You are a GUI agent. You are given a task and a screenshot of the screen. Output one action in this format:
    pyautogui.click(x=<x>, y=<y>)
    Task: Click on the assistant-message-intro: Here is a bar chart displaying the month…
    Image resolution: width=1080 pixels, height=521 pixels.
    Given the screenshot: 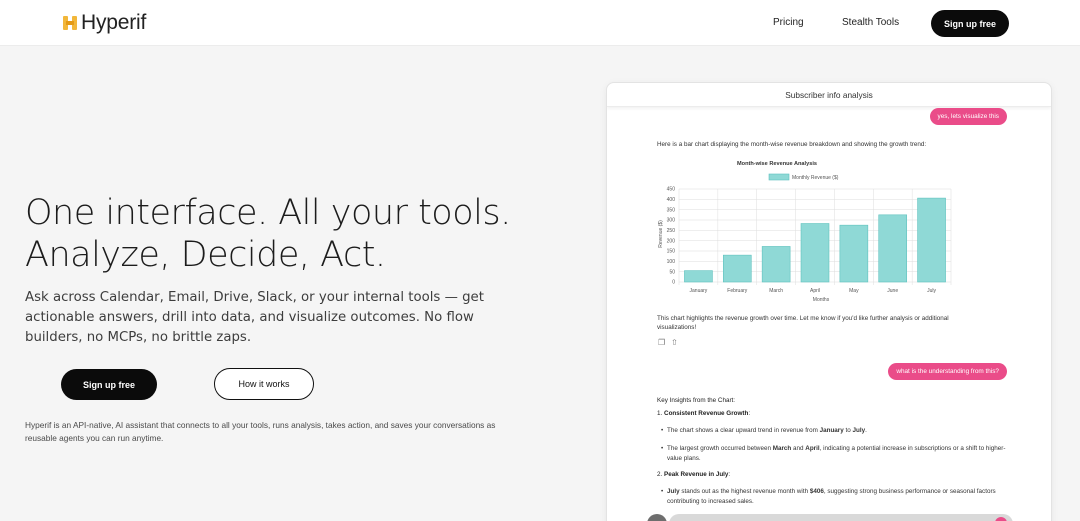 What is the action you would take?
    pyautogui.click(x=792, y=144)
    